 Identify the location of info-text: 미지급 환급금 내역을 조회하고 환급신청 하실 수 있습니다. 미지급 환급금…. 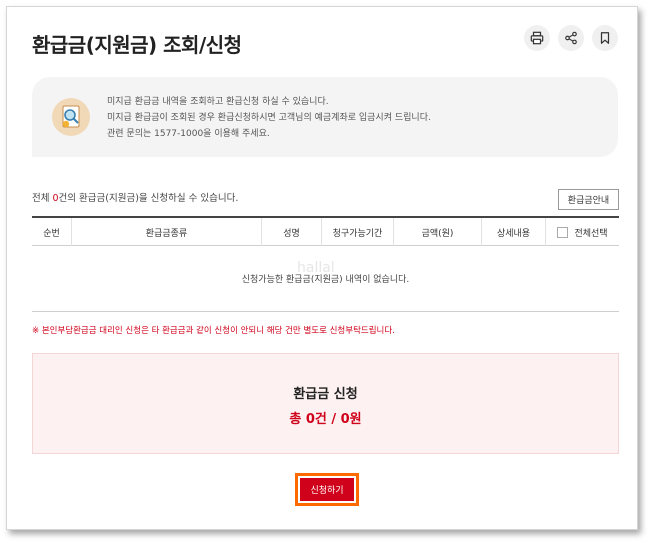
(269, 118).